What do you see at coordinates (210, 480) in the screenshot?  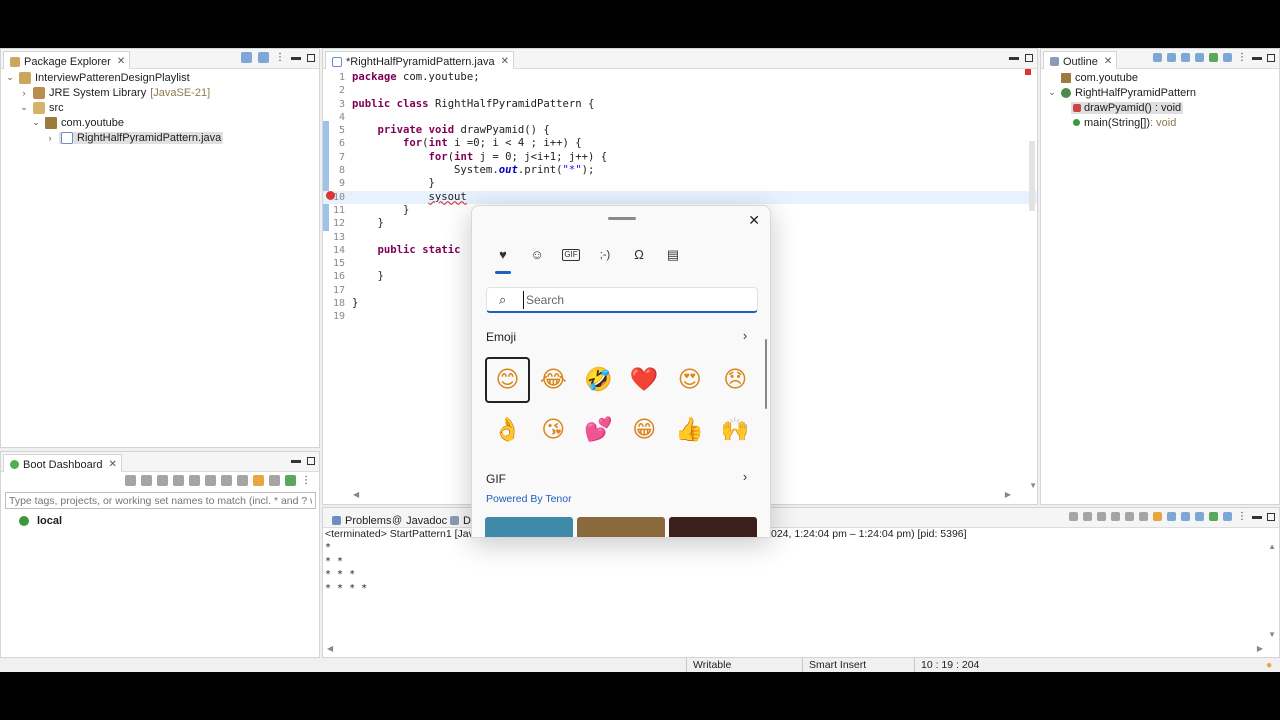 I see `config-icon` at bounding box center [210, 480].